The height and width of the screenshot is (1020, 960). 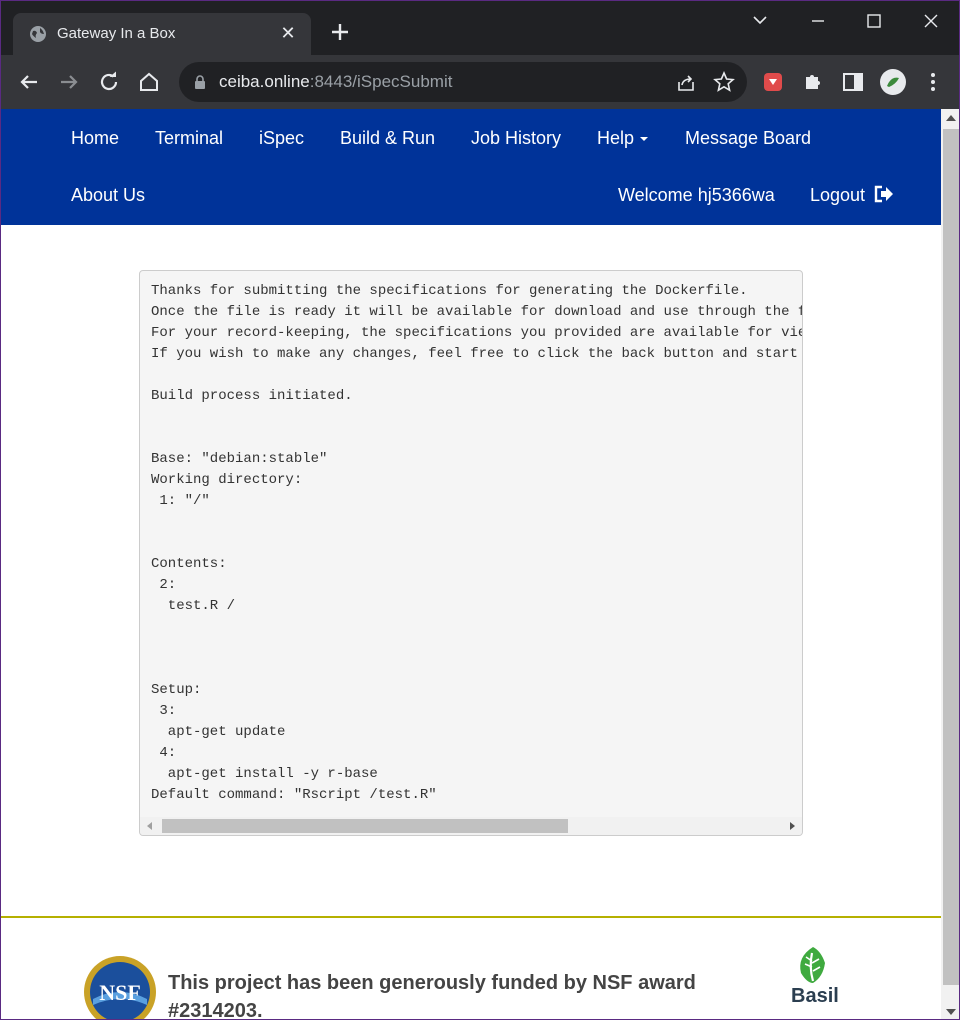 What do you see at coordinates (874, 21) in the screenshot?
I see `maximize-icon` at bounding box center [874, 21].